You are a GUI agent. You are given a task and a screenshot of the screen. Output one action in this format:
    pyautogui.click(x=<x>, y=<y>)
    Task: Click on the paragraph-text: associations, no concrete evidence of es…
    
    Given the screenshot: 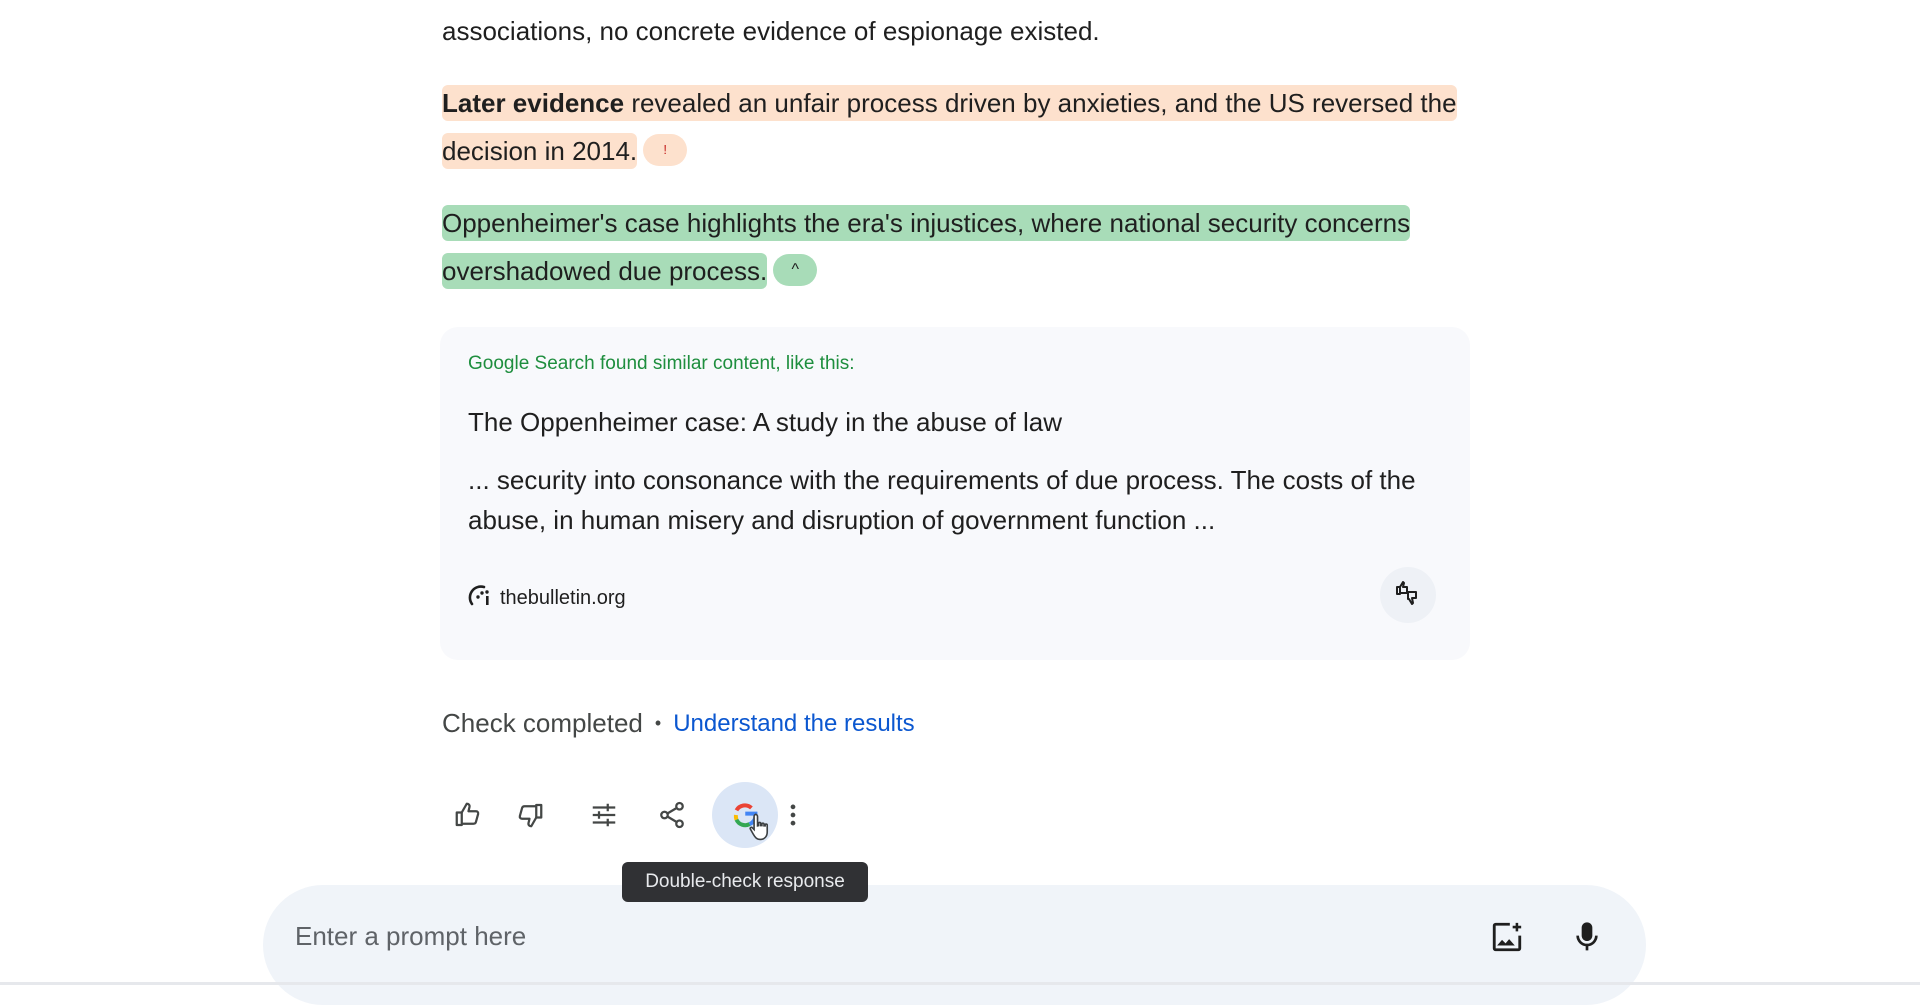 What is the action you would take?
    pyautogui.click(x=771, y=31)
    